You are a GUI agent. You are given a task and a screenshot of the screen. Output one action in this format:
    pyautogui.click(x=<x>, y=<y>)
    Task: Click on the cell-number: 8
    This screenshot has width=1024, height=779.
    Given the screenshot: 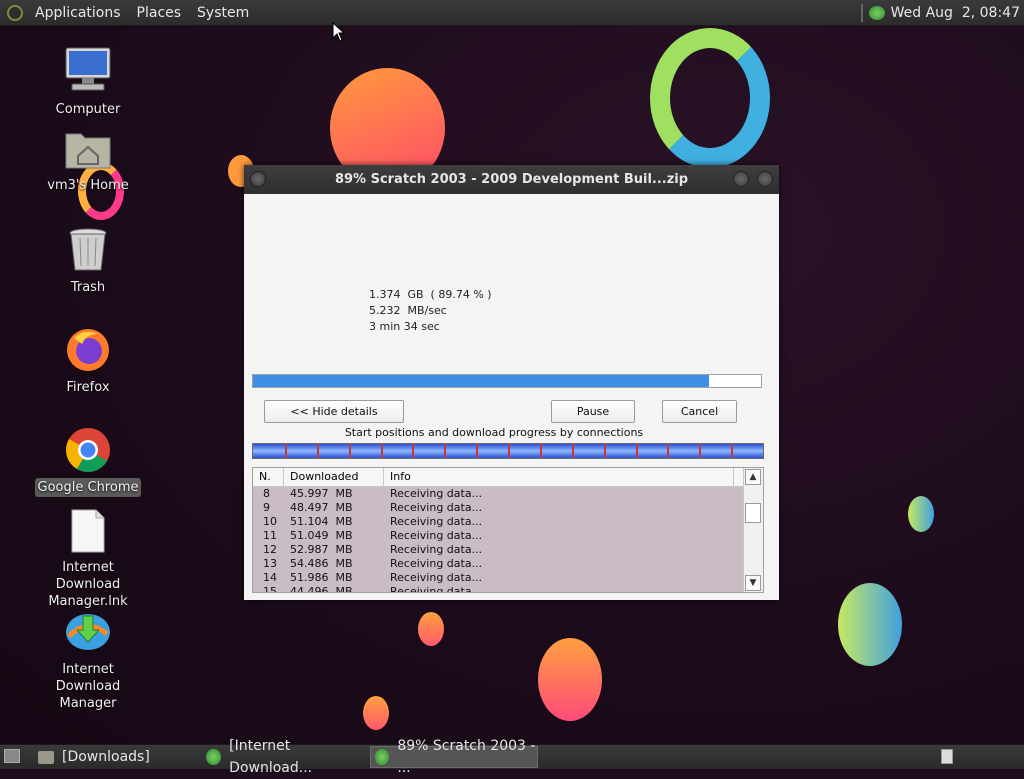 What is the action you would take?
    pyautogui.click(x=266, y=493)
    